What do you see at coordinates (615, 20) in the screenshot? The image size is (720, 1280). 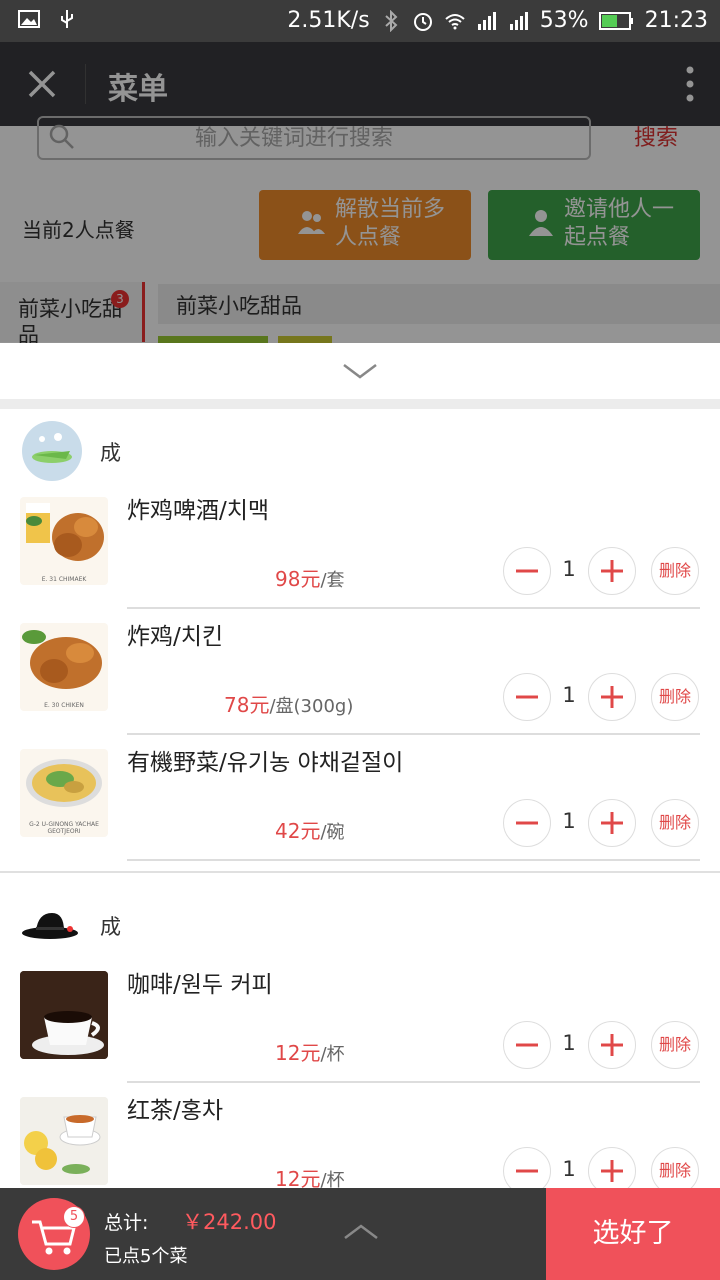 I see `battery-icon` at bounding box center [615, 20].